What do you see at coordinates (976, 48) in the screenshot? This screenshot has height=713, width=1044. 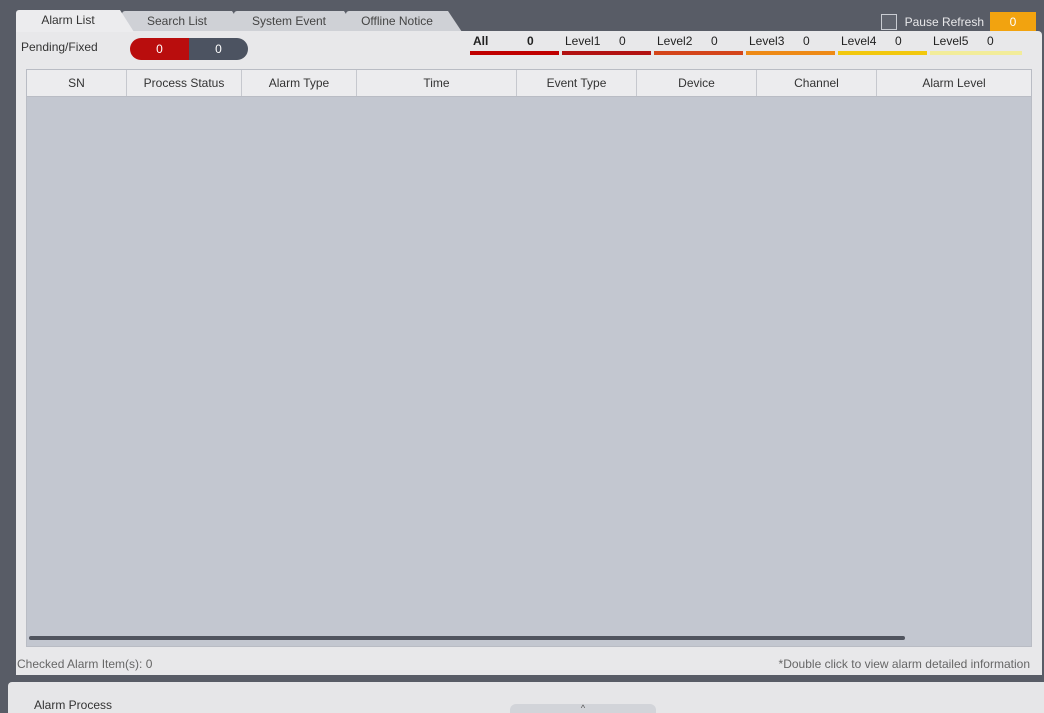 I see `level-filter-5: Level5 0` at bounding box center [976, 48].